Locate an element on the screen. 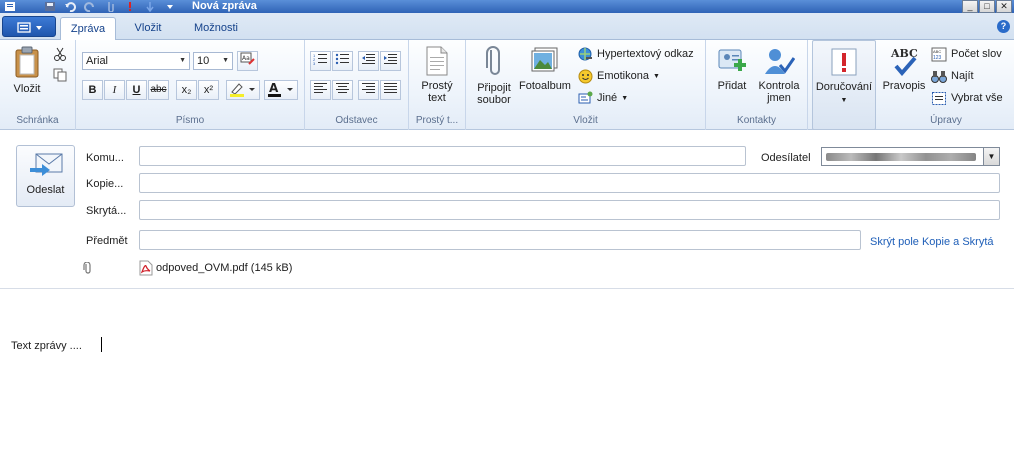 This screenshot has width=1014, height=452. font-family-select: Arial ▼ is located at coordinates (136, 61).